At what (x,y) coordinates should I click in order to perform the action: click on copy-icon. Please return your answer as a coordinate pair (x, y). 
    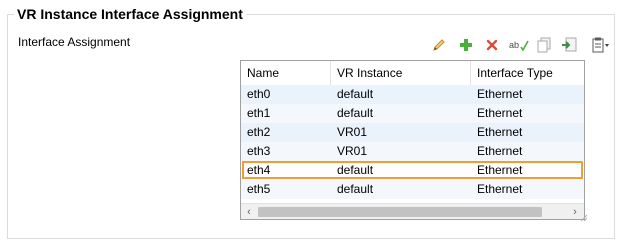
    Looking at the image, I should click on (544, 45).